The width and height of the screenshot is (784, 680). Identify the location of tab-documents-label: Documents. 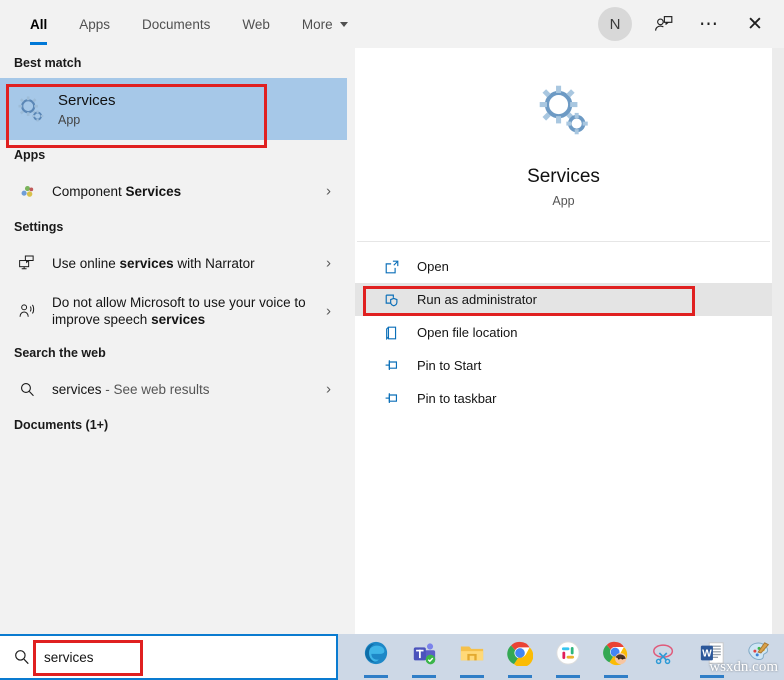
(176, 24).